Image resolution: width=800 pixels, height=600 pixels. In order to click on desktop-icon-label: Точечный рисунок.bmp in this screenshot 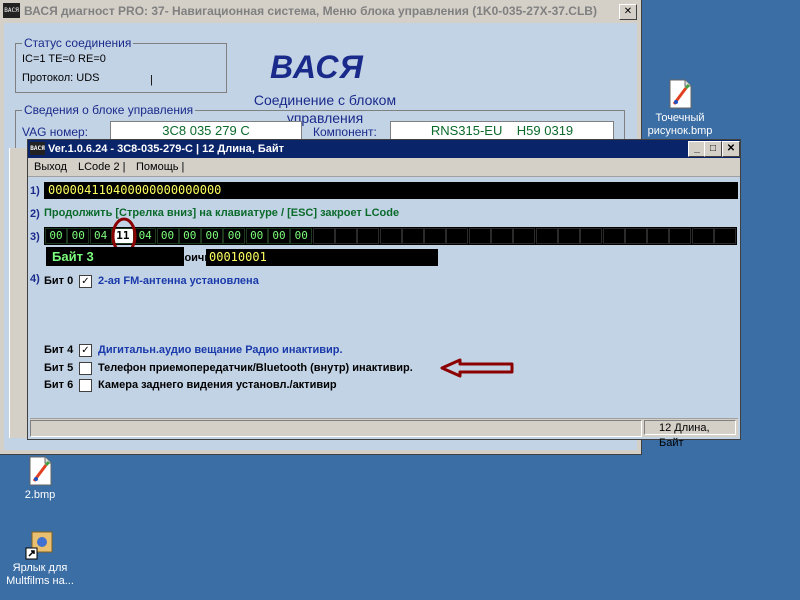, I will do `click(680, 124)`.